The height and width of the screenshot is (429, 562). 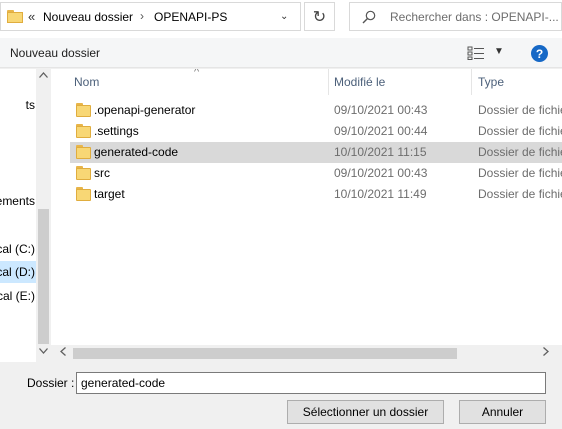 What do you see at coordinates (102, 173) in the screenshot?
I see `file-name: src` at bounding box center [102, 173].